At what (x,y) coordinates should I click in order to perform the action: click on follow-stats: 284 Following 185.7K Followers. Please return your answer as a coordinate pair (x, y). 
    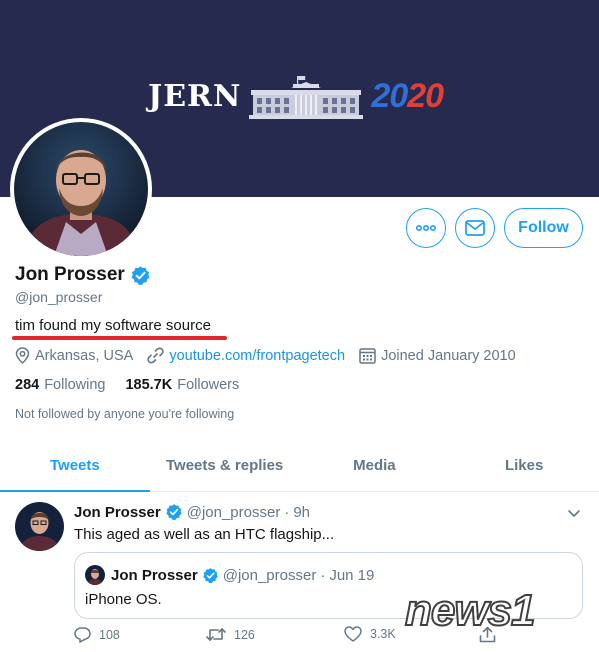
    Looking at the image, I should click on (137, 385).